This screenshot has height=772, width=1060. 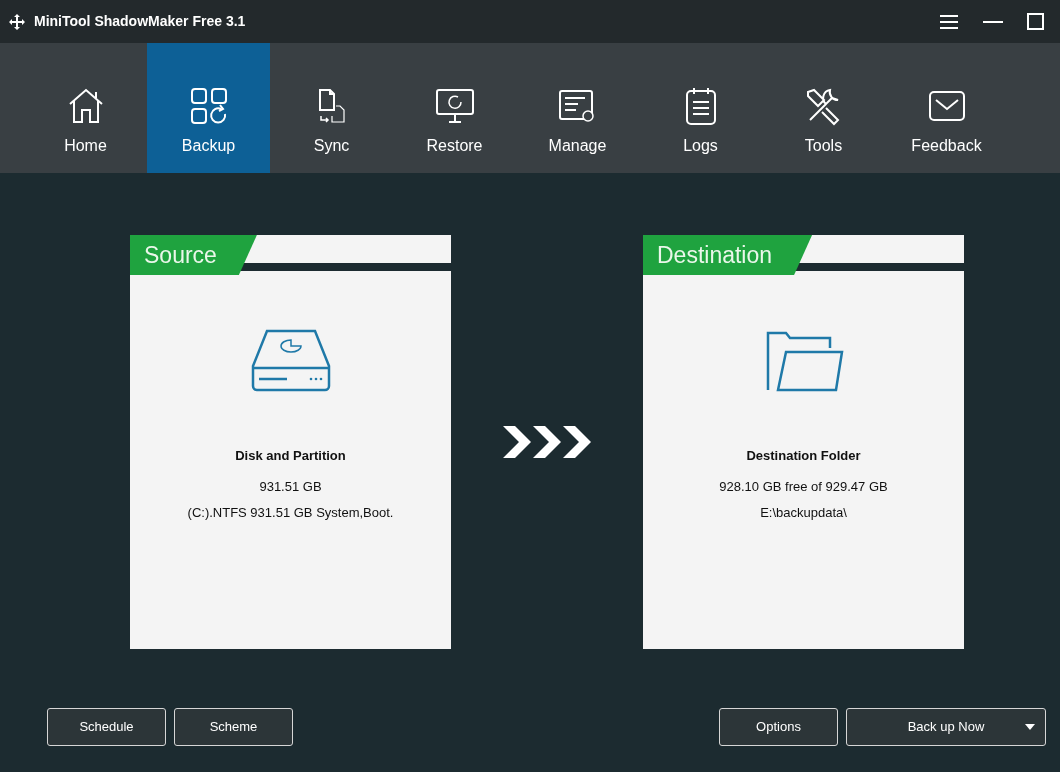 I want to click on panel-title: Disk and Partition, so click(x=290, y=456).